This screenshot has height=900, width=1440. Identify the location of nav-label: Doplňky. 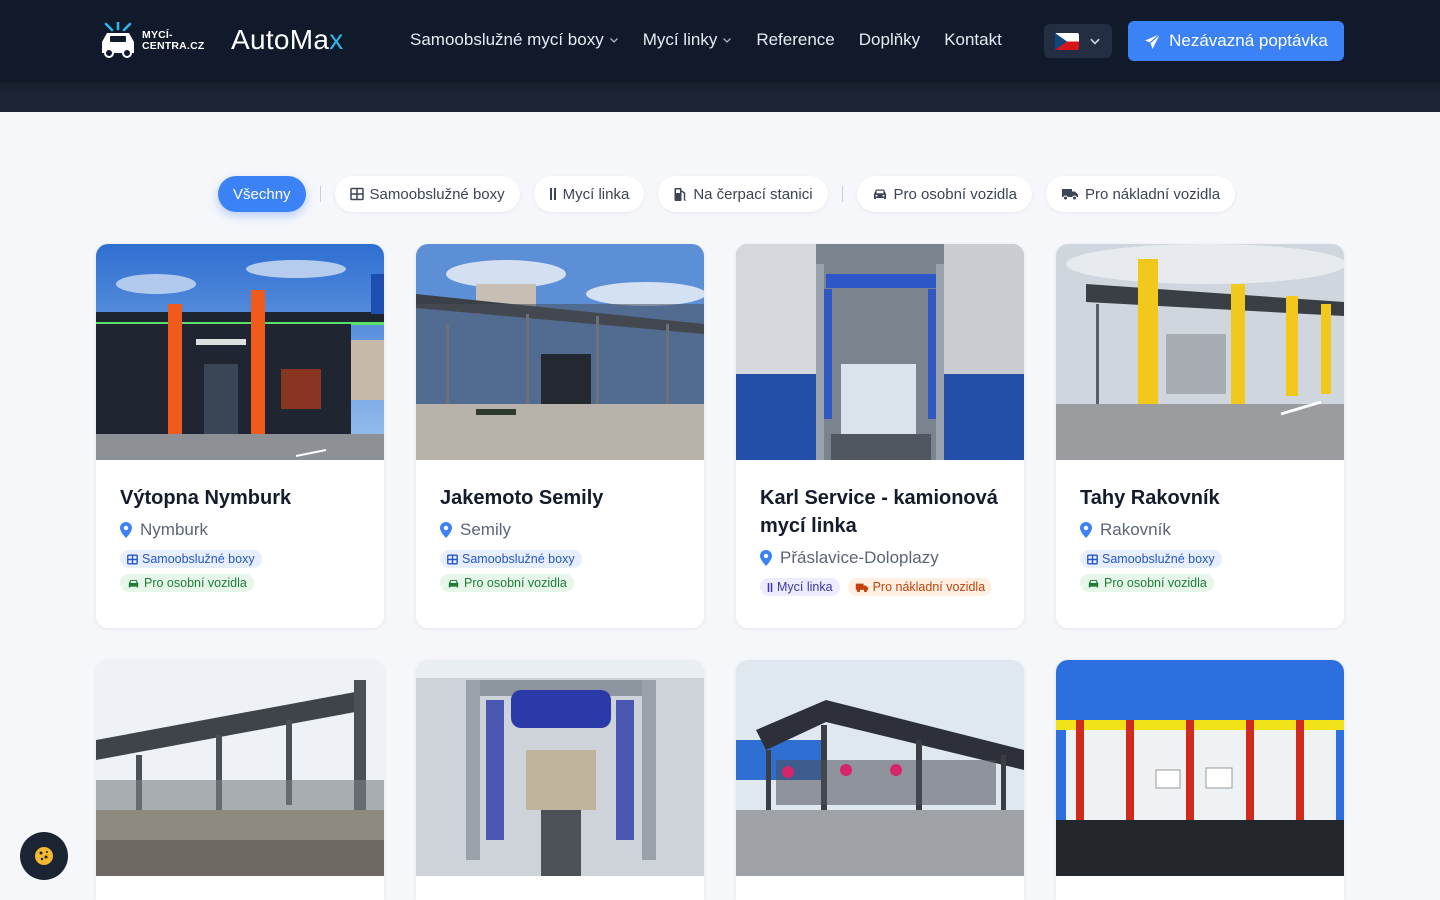
(889, 39).